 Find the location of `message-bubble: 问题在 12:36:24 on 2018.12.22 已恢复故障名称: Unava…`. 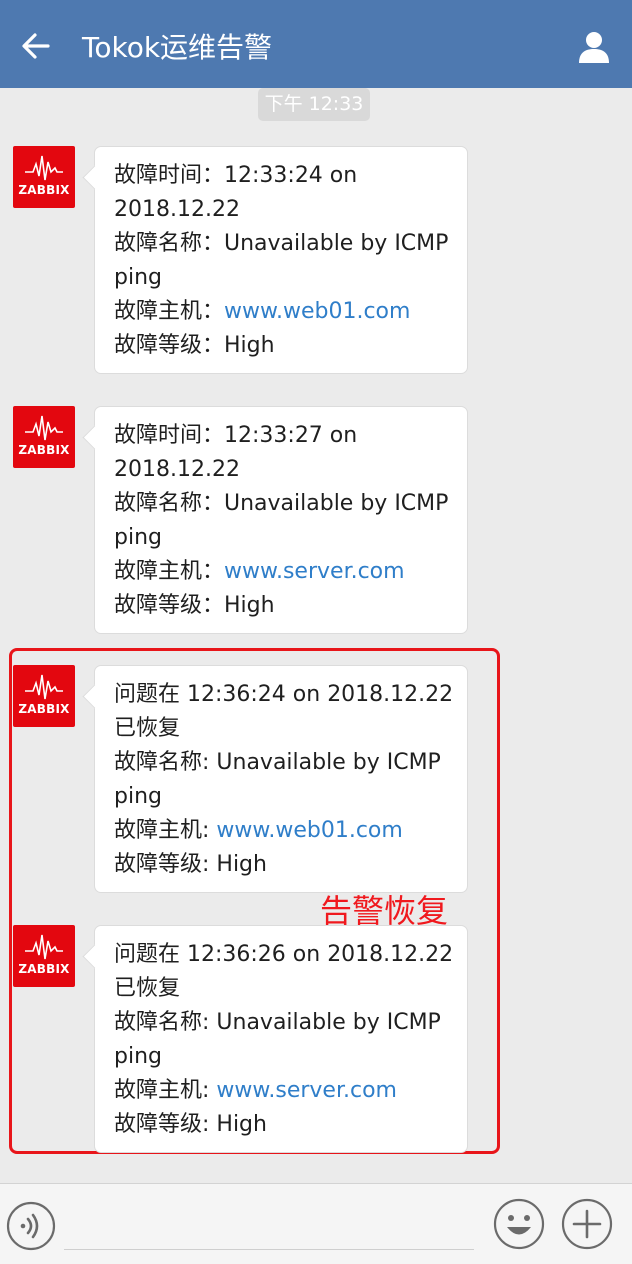

message-bubble: 问题在 12:36:24 on 2018.12.22 已恢复故障名称: Unava… is located at coordinates (281, 779).